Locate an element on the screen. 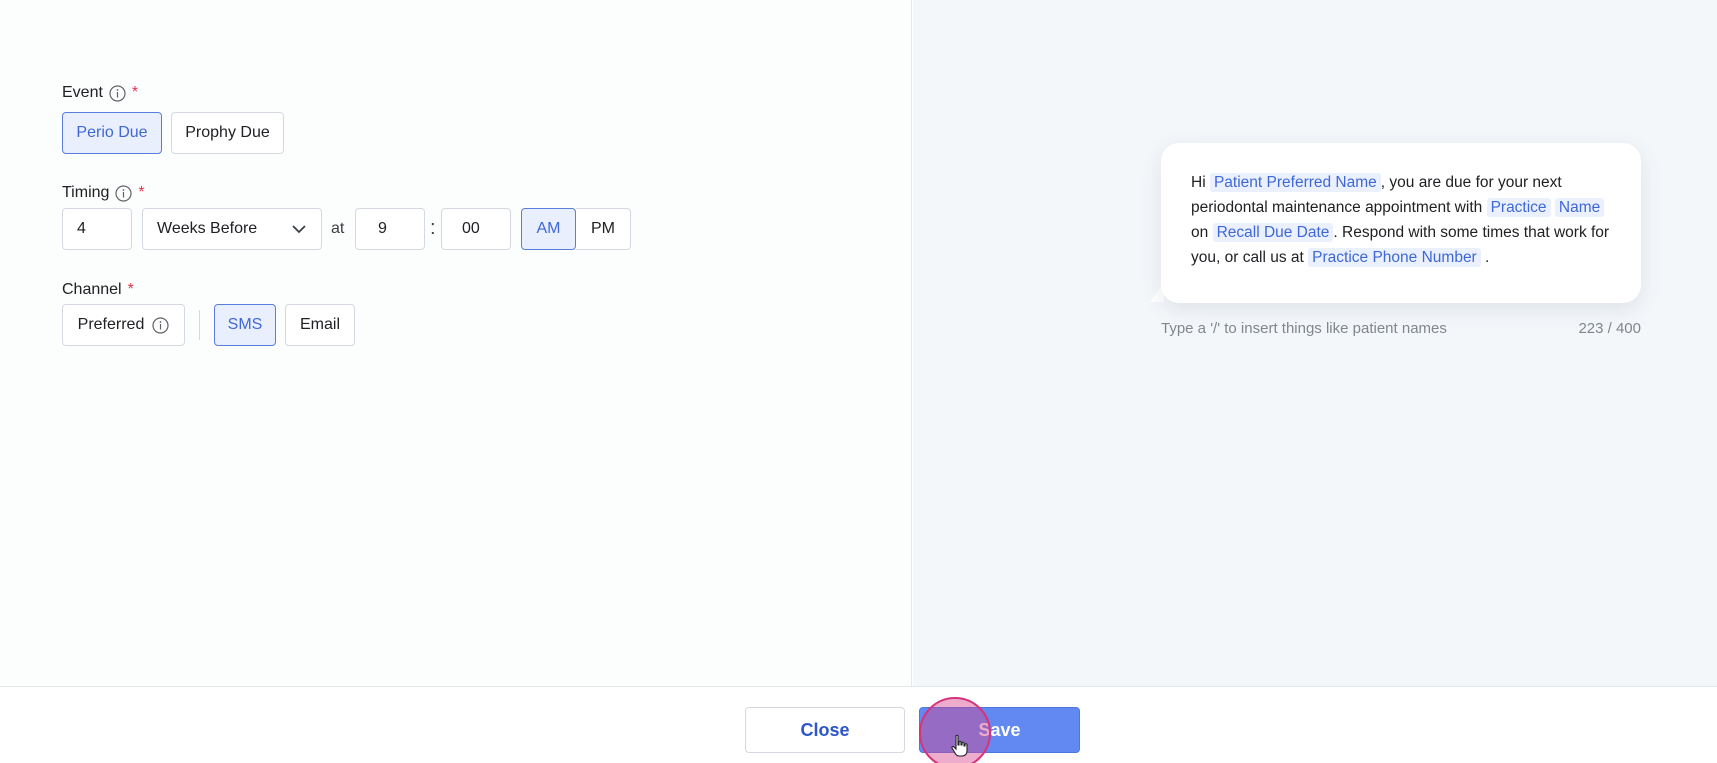 The image size is (1717, 763). message-text: on is located at coordinates (1200, 232).